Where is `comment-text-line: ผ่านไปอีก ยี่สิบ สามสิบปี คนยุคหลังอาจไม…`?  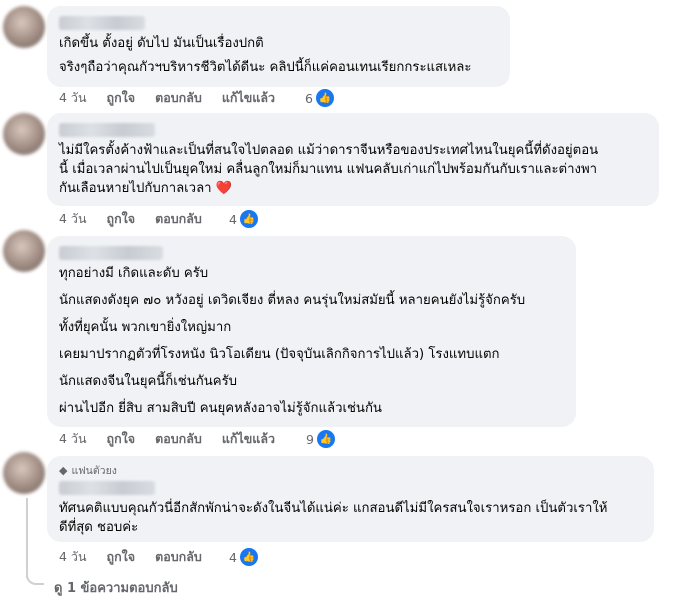
comment-text-line: ผ่านไปอีก ยี่สิบ สามสิบปี คนยุคหลังอาจไม… is located at coordinates (220, 408).